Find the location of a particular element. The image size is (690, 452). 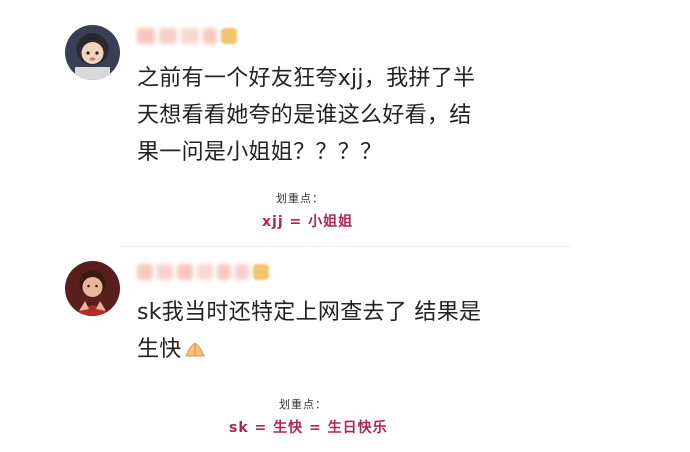

note-answer: xjj = 小姐姐 is located at coordinates (308, 222).